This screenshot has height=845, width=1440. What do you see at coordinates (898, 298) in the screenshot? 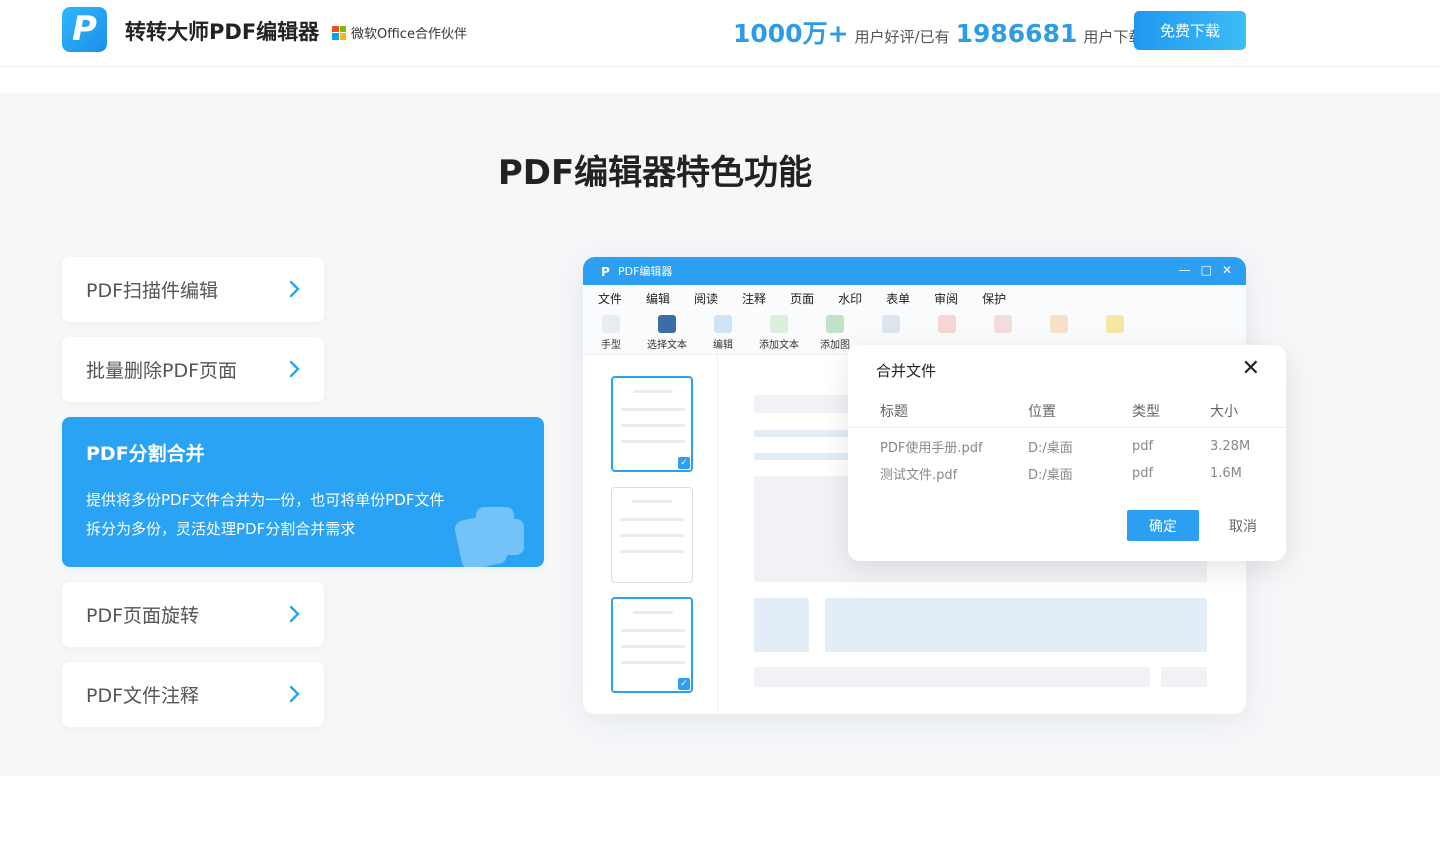
I see `menu-form: 表单` at bounding box center [898, 298].